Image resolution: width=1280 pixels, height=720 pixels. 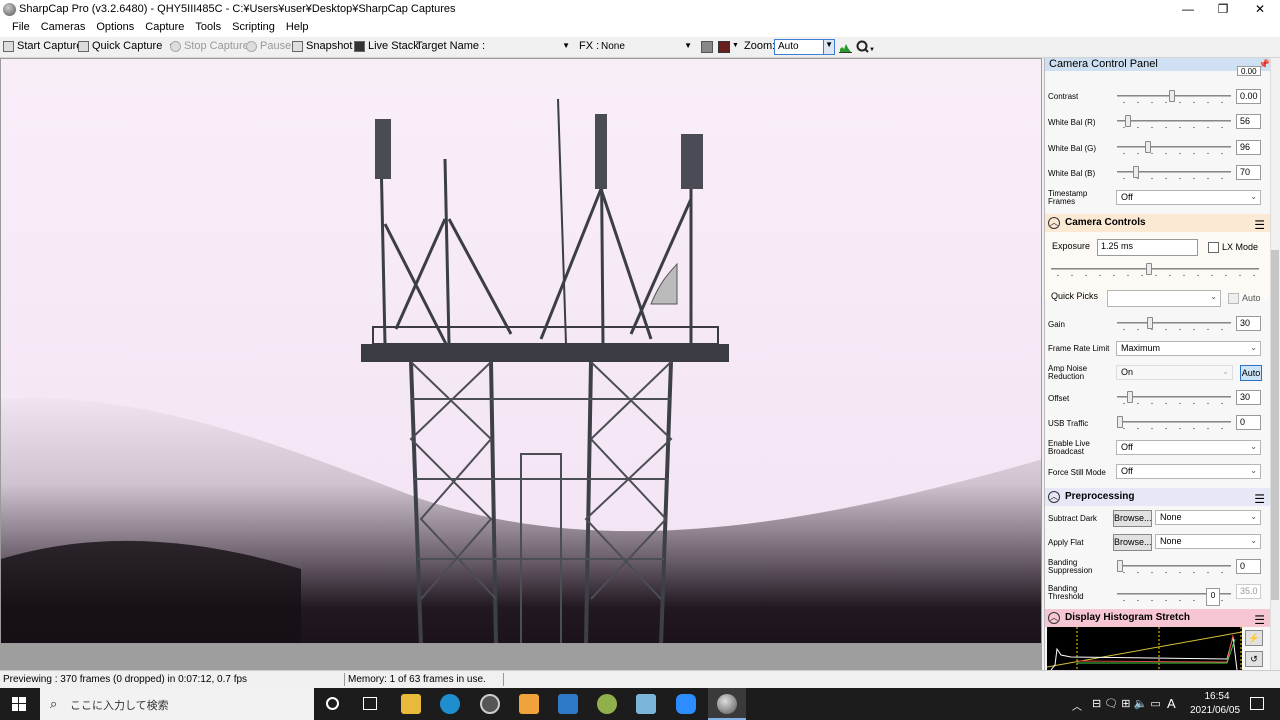 What do you see at coordinates (116, 28) in the screenshot?
I see `menu-options: Options` at bounding box center [116, 28].